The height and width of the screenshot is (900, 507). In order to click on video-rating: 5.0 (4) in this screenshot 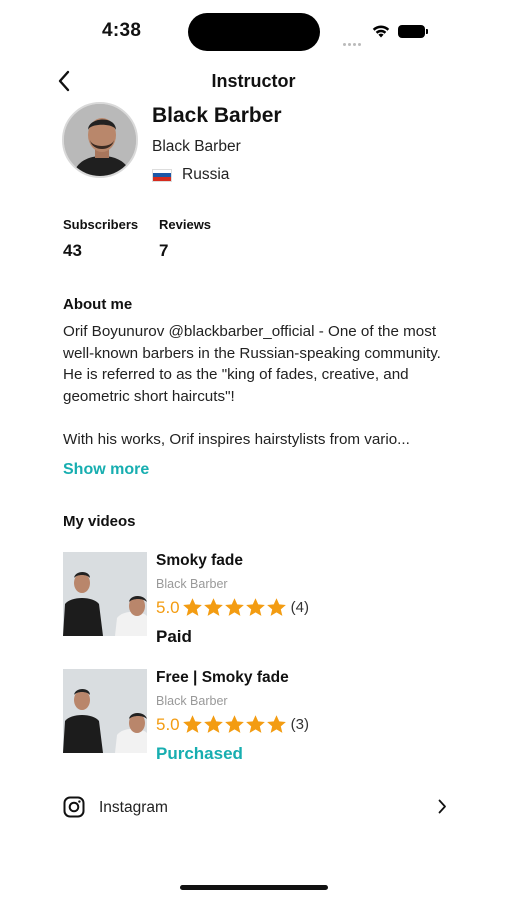, I will do `click(232, 607)`.